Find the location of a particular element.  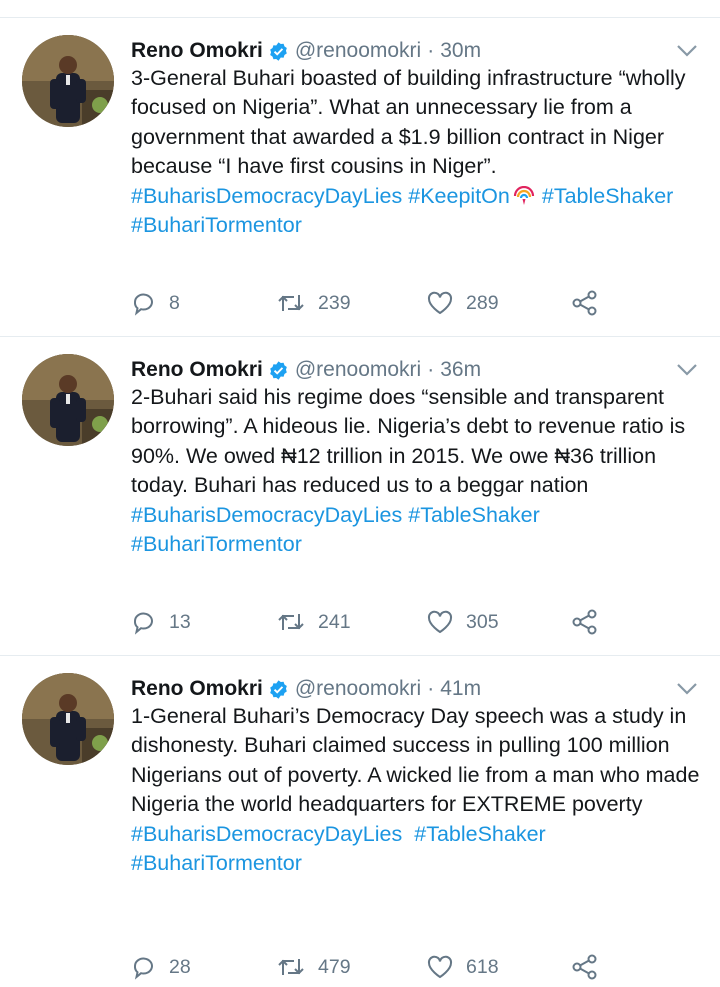

tweet-actions: 8 239 289 is located at coordinates (411, 303).